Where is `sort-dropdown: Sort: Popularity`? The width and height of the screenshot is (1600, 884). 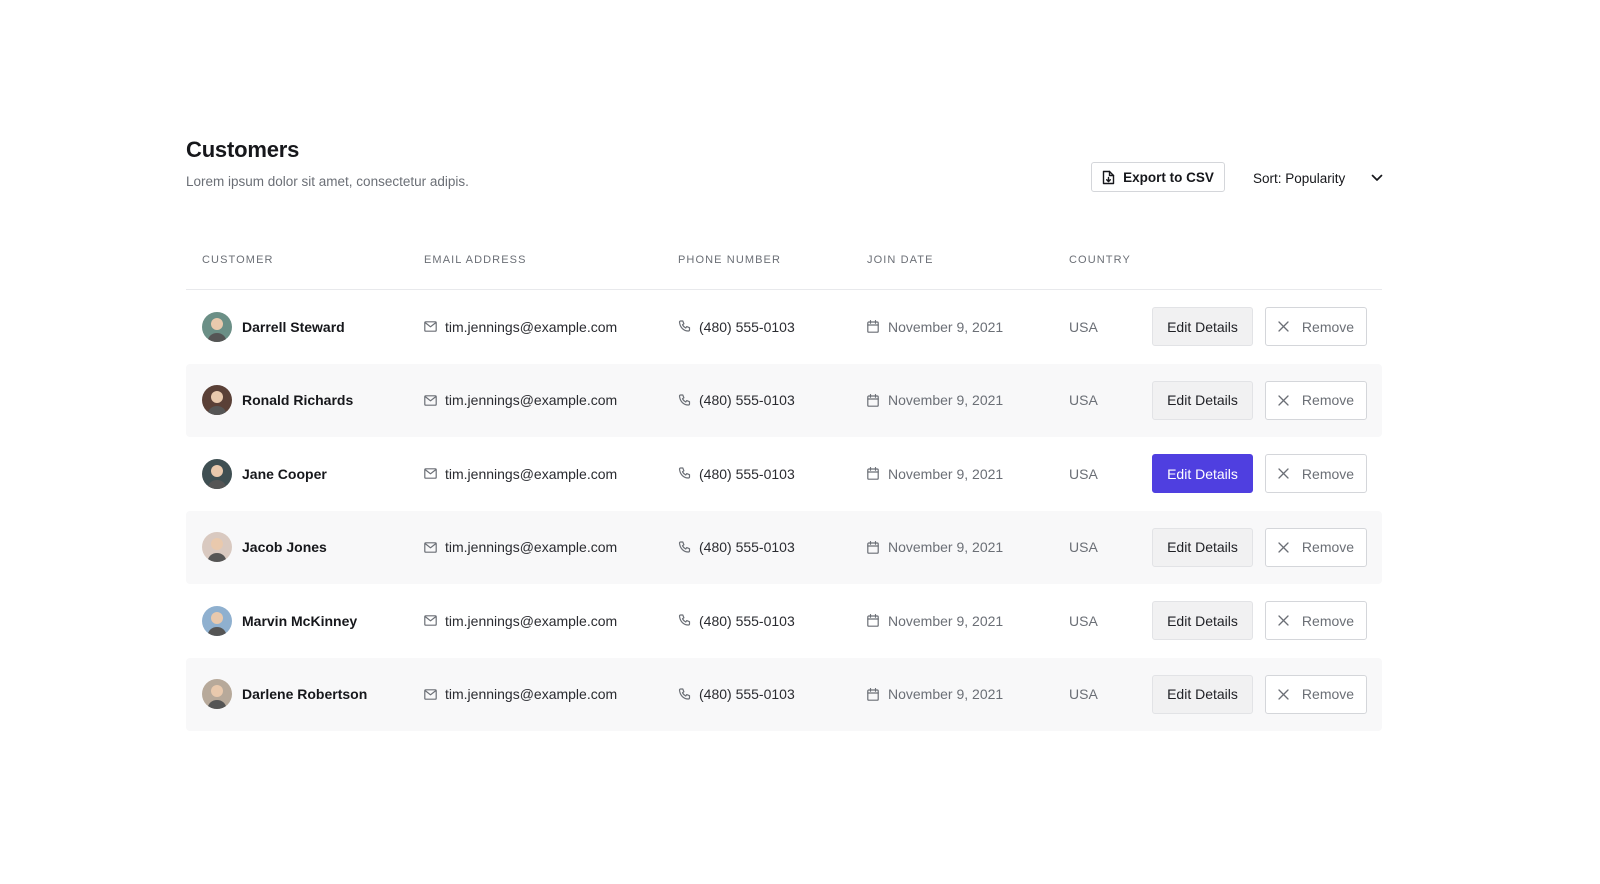
sort-dropdown: Sort: Popularity is located at coordinates (1318, 178).